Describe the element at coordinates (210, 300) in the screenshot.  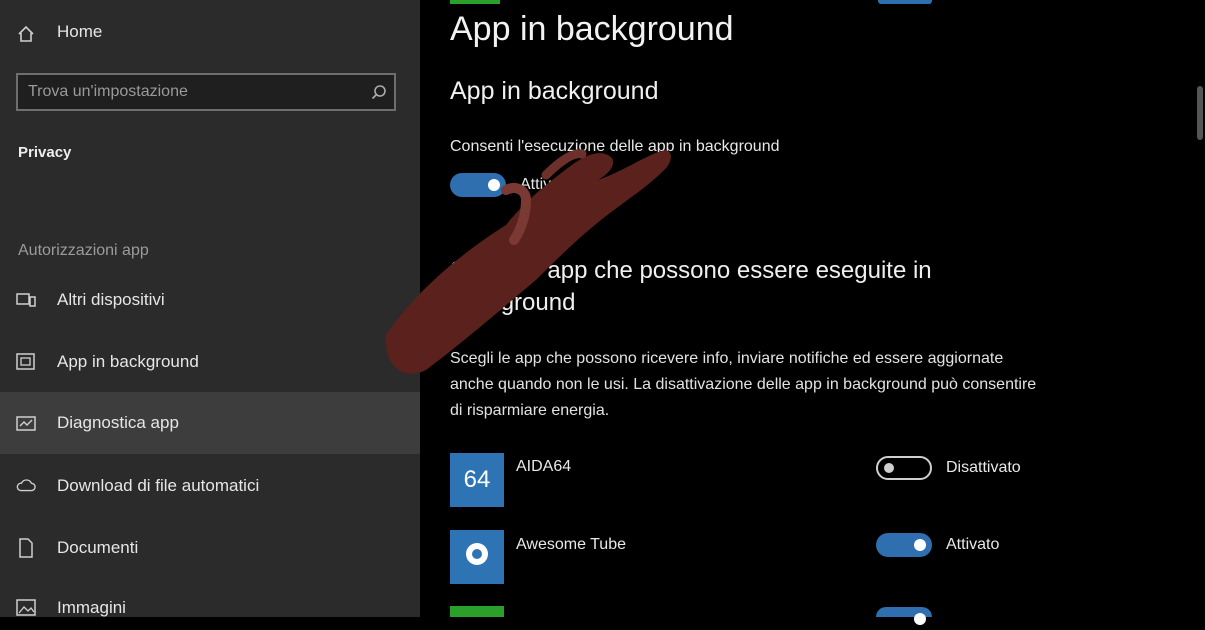
I see `sidebar-item-other-devices: Altri dispositivi` at that location.